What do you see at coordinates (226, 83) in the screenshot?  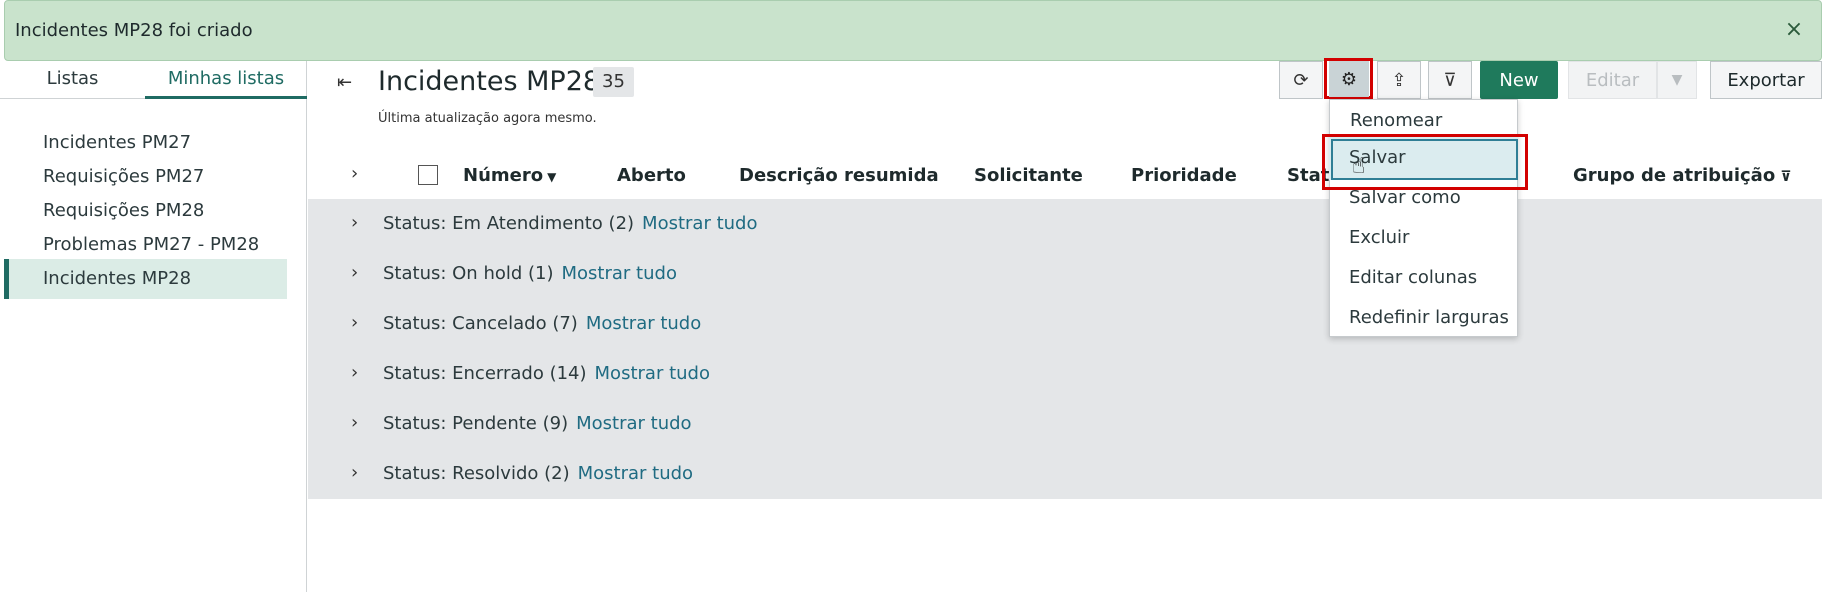 I see `tab-minhas-listas: Minhas listas` at bounding box center [226, 83].